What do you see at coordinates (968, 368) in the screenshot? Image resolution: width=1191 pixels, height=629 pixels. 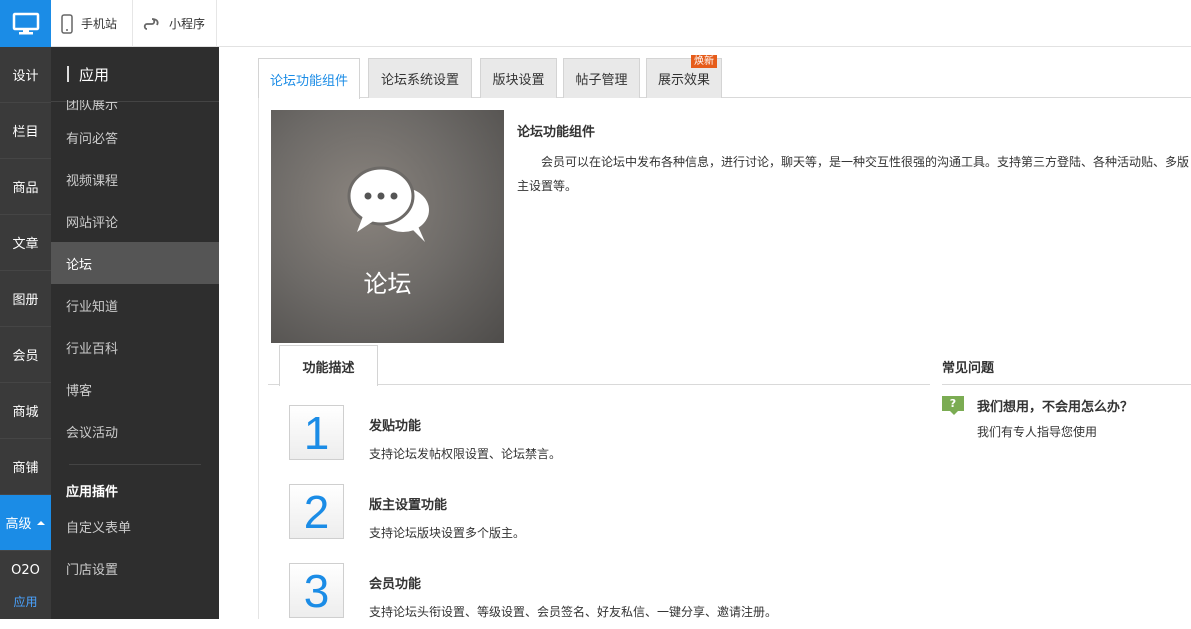 I see `faq-title: 常见问题` at bounding box center [968, 368].